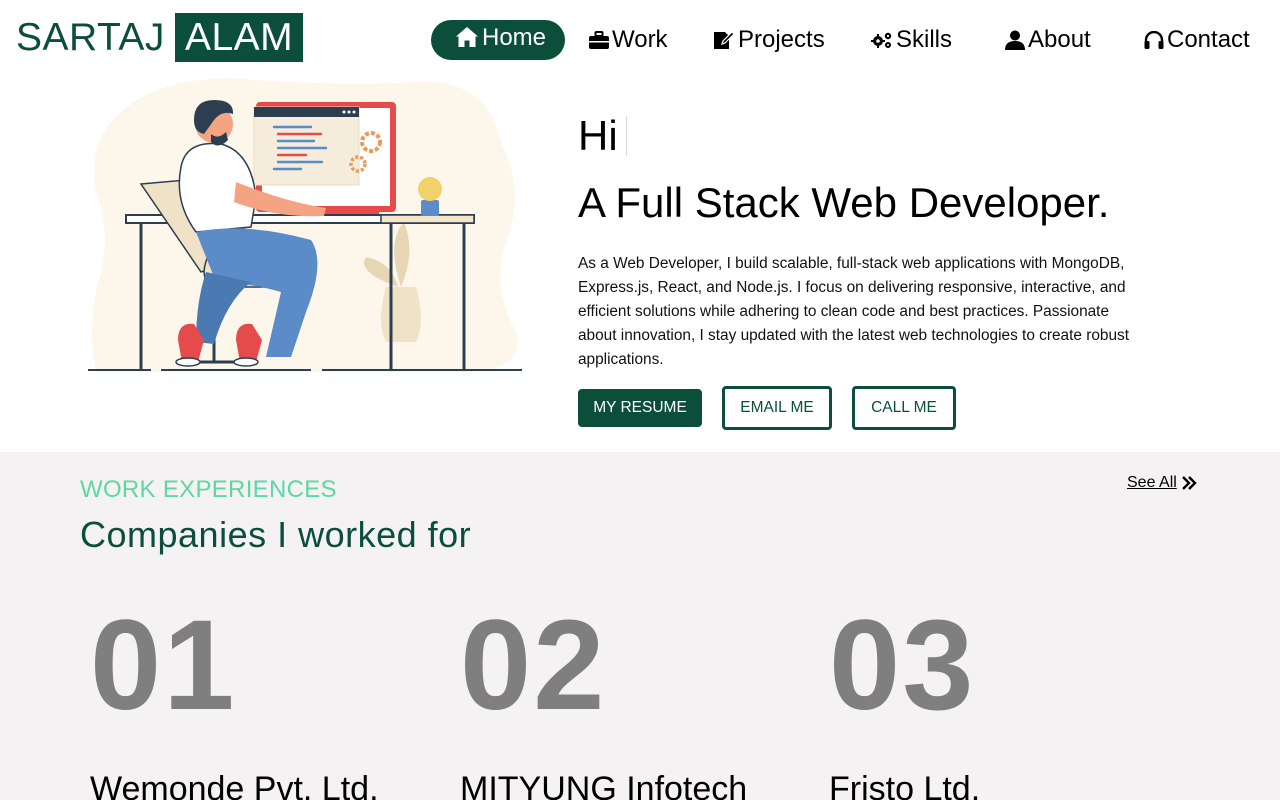 The height and width of the screenshot is (800, 1280). What do you see at coordinates (902, 665) in the screenshot?
I see `company-number: 03` at bounding box center [902, 665].